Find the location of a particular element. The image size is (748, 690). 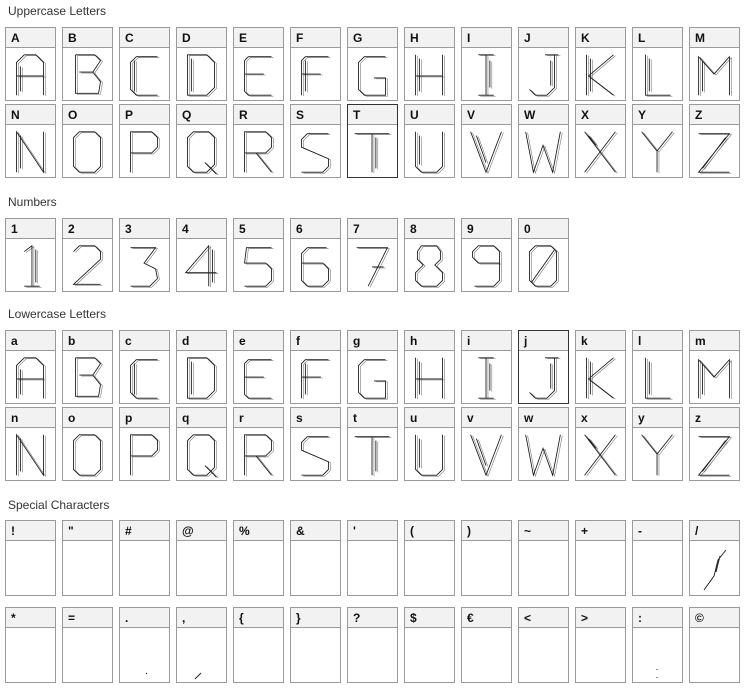

glyph-cell-special: ? is located at coordinates (372, 645).